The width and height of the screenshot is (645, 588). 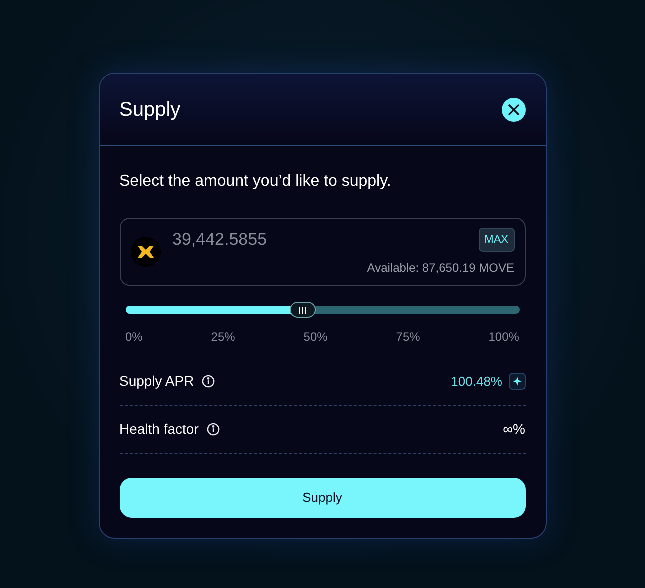 I want to click on available-balance: Available: 87,650.19 MOVE, so click(x=440, y=268).